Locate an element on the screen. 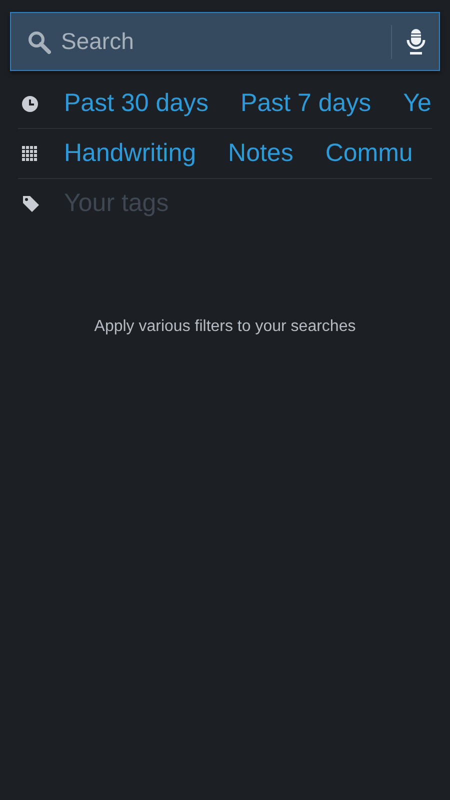 The width and height of the screenshot is (450, 800). grid-icon is located at coordinates (29, 153).